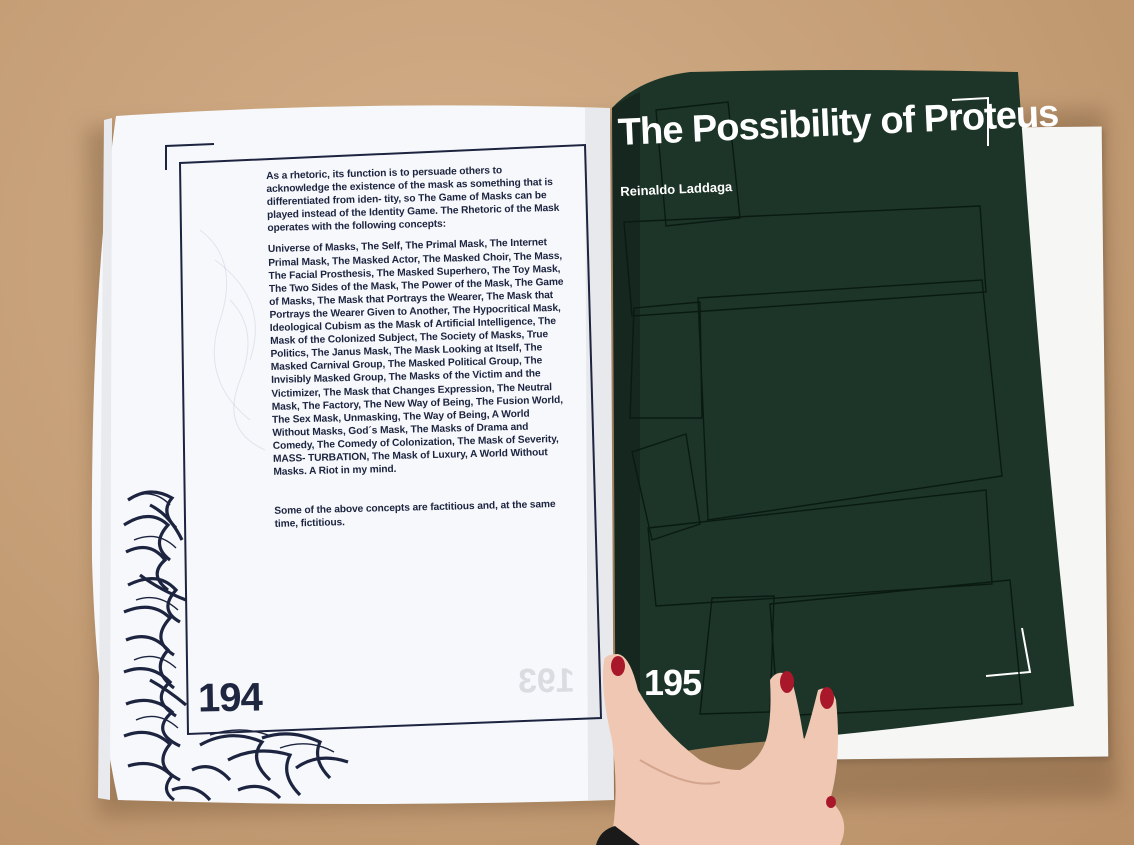 The width and height of the screenshot is (1134, 845). What do you see at coordinates (618, 666) in the screenshot?
I see `nail-thumb` at bounding box center [618, 666].